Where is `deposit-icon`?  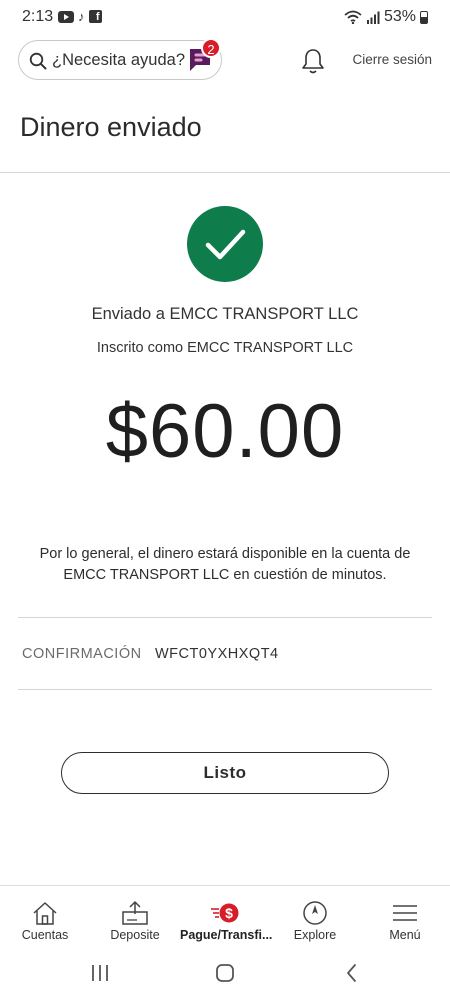
deposit-icon is located at coordinates (135, 913).